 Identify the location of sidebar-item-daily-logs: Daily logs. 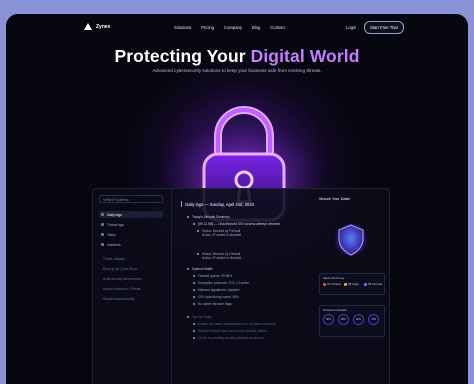
(131, 214).